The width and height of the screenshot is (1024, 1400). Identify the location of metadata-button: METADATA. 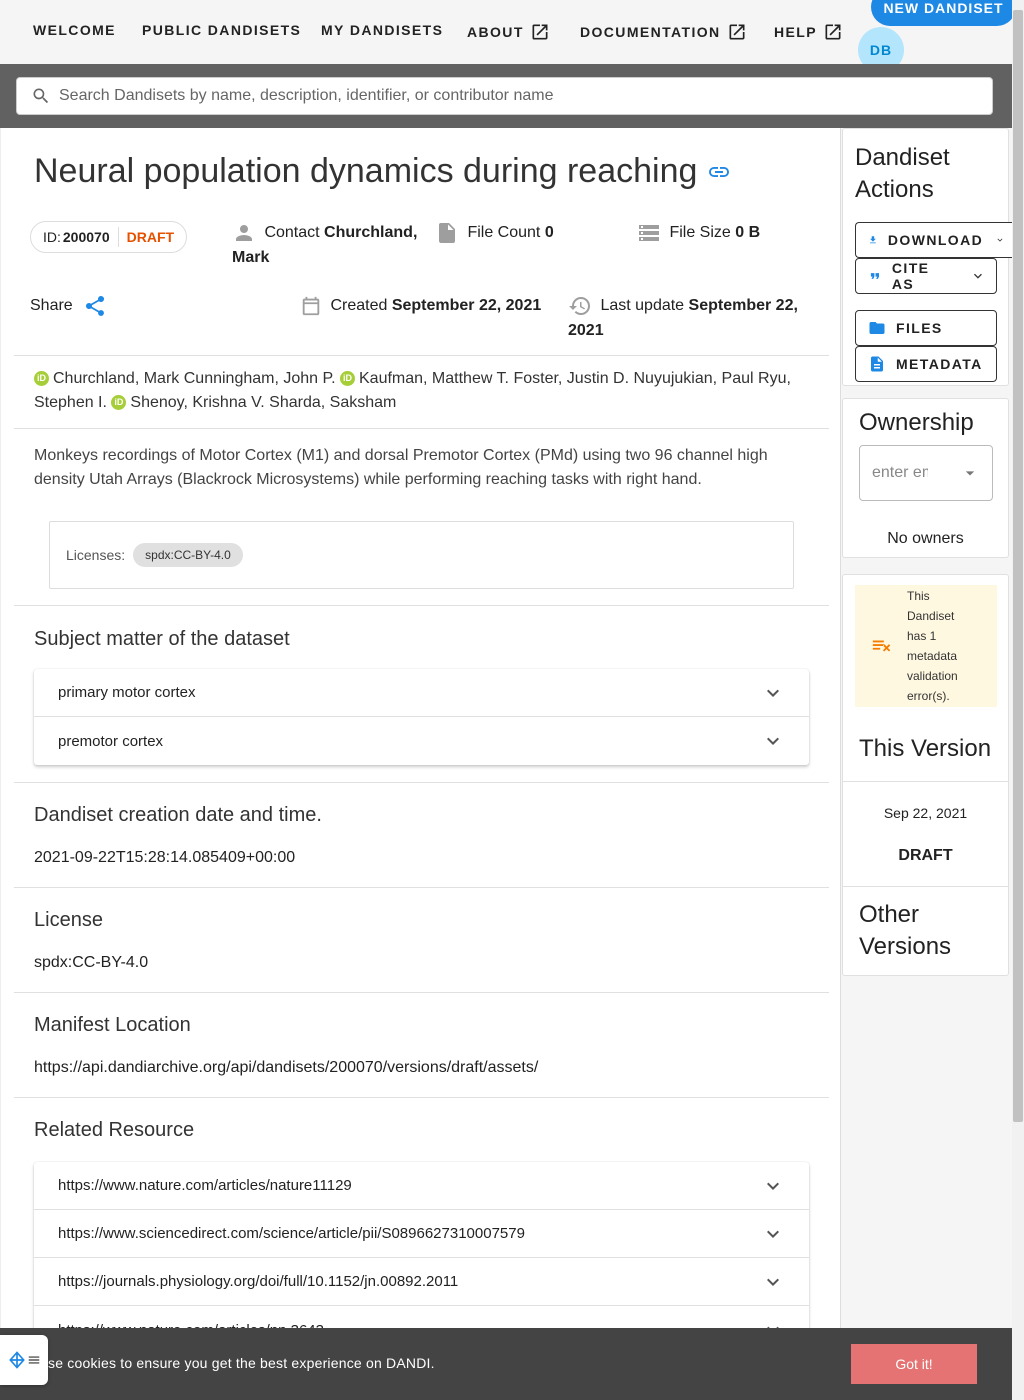
(926, 364).